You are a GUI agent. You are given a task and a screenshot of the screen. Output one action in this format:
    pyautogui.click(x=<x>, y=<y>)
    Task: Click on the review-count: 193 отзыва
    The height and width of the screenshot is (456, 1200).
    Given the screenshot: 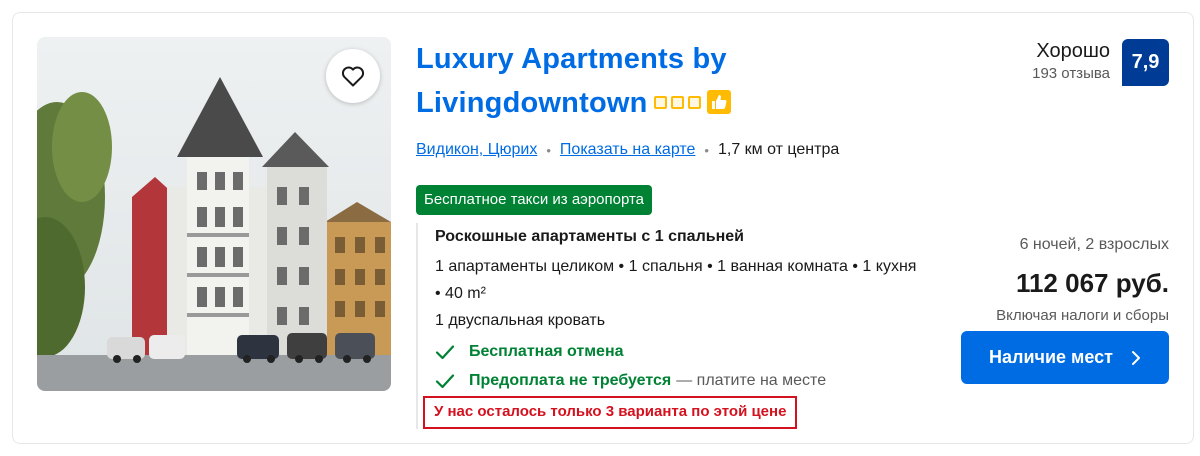 What is the action you would take?
    pyautogui.click(x=1071, y=73)
    